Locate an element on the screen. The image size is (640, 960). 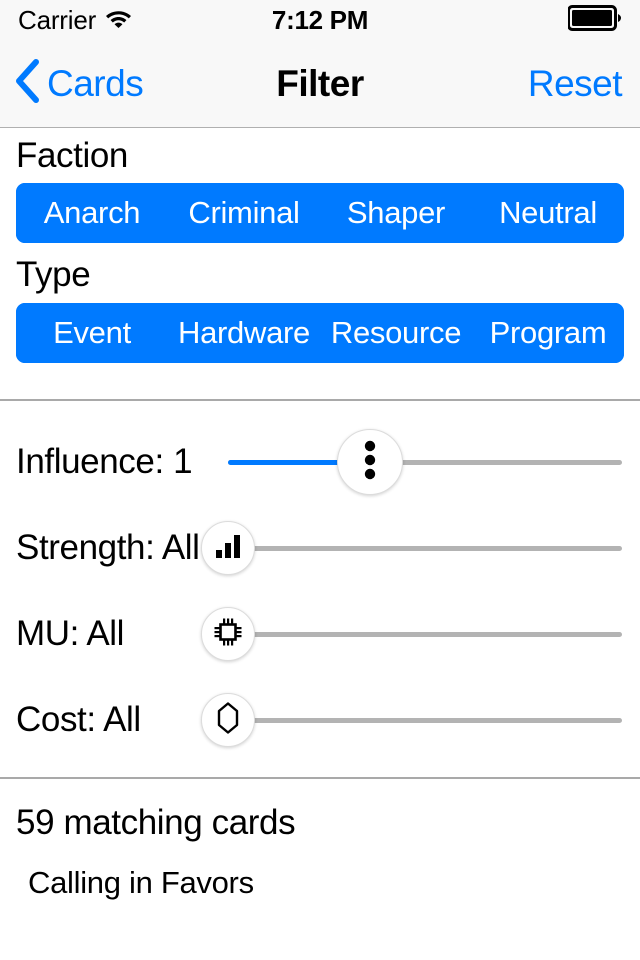
strength-slider is located at coordinates (411, 548).